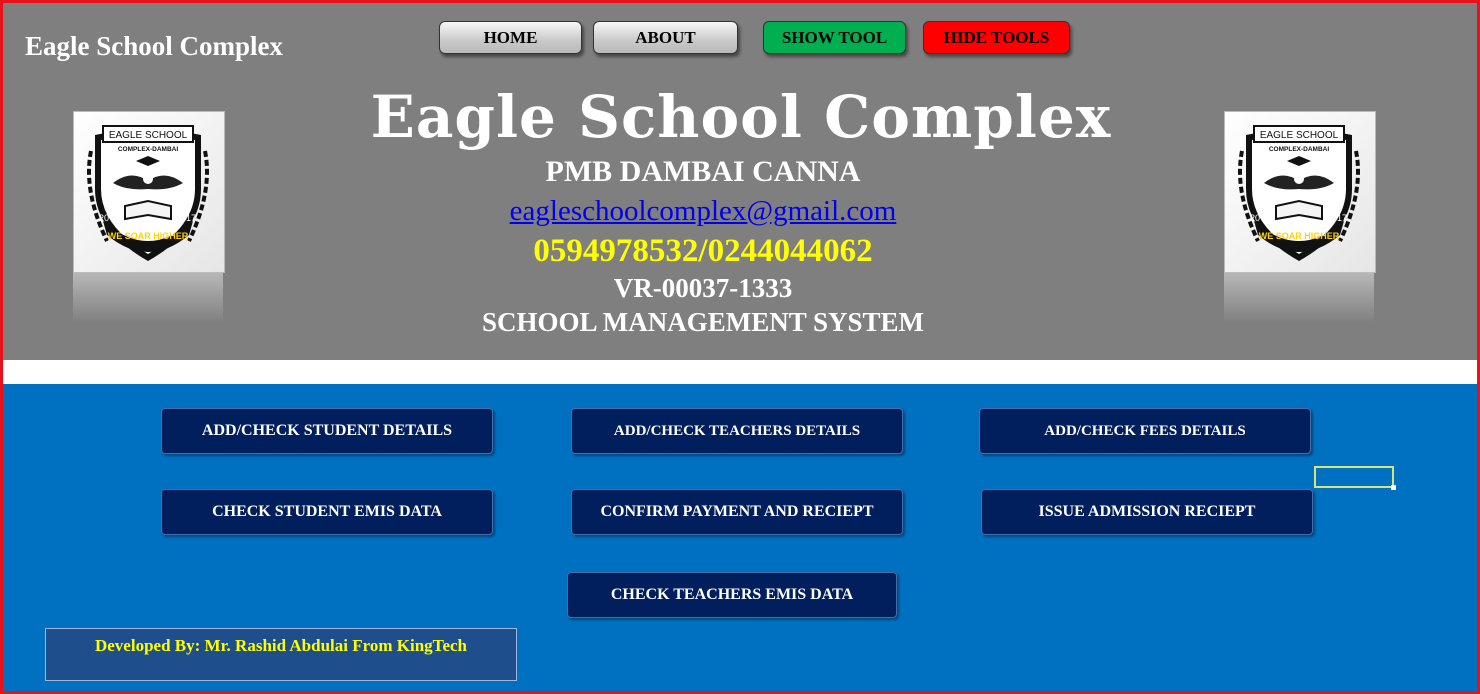  I want to click on corner-title: Eagle School Complex, so click(154, 46).